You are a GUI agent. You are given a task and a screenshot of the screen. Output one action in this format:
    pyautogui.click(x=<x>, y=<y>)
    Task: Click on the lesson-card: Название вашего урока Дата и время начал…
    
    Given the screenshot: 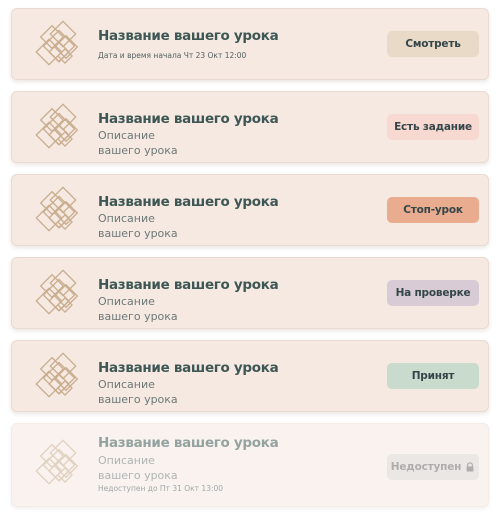 What is the action you would take?
    pyautogui.click(x=250, y=44)
    